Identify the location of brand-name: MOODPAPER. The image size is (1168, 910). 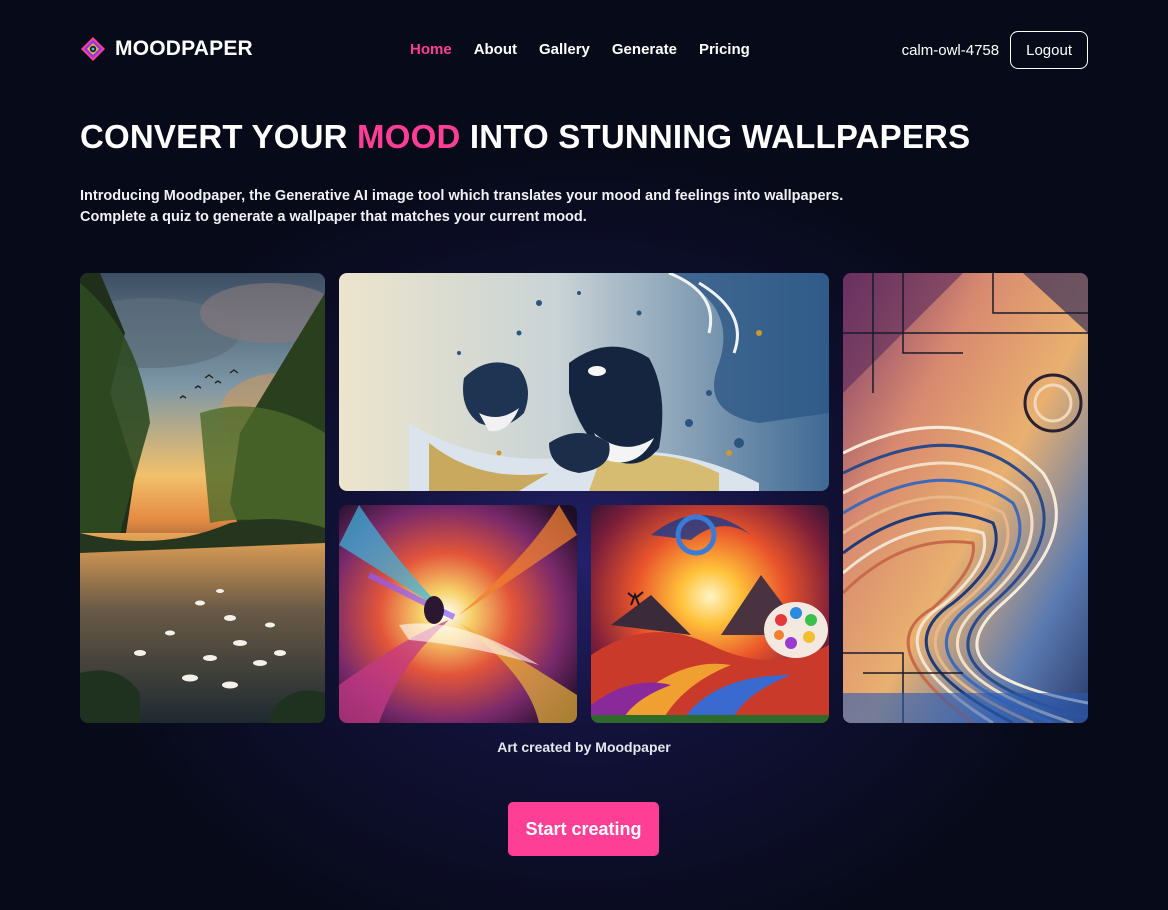
(184, 48).